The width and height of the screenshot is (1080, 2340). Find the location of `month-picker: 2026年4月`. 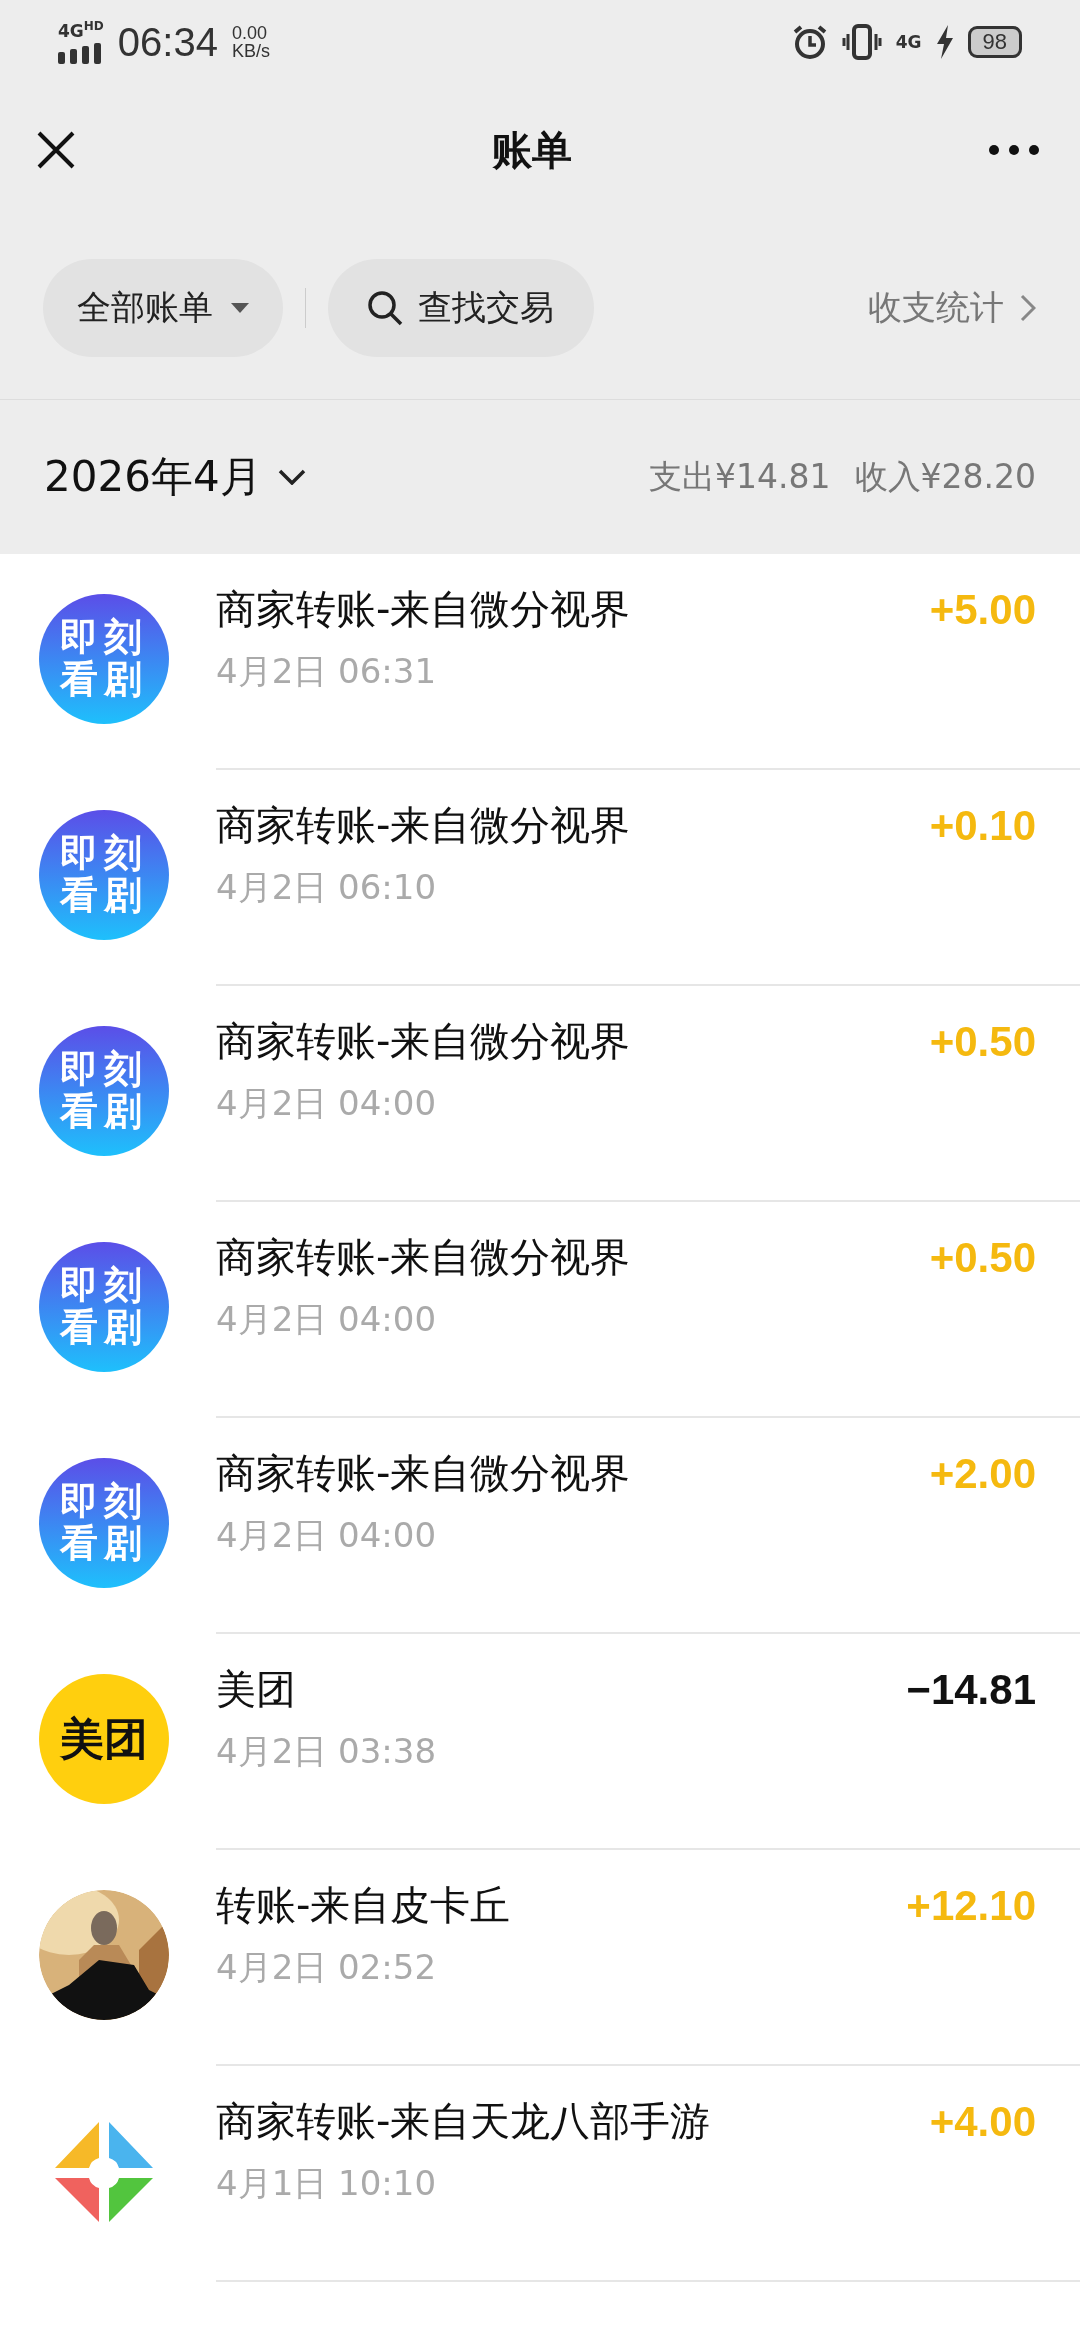

month-picker: 2026年4月 is located at coordinates (175, 477).